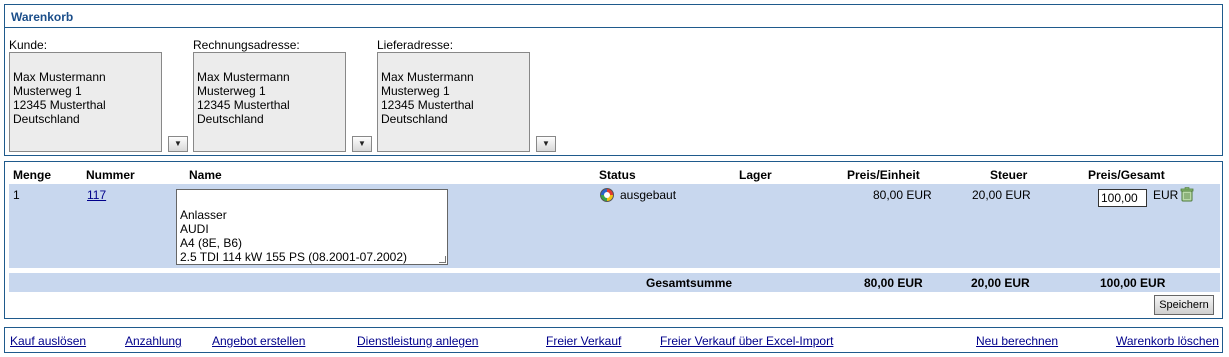 This screenshot has height=357, width=1229. I want to click on row-preis-einheit: 80,00 EUR, so click(902, 195).